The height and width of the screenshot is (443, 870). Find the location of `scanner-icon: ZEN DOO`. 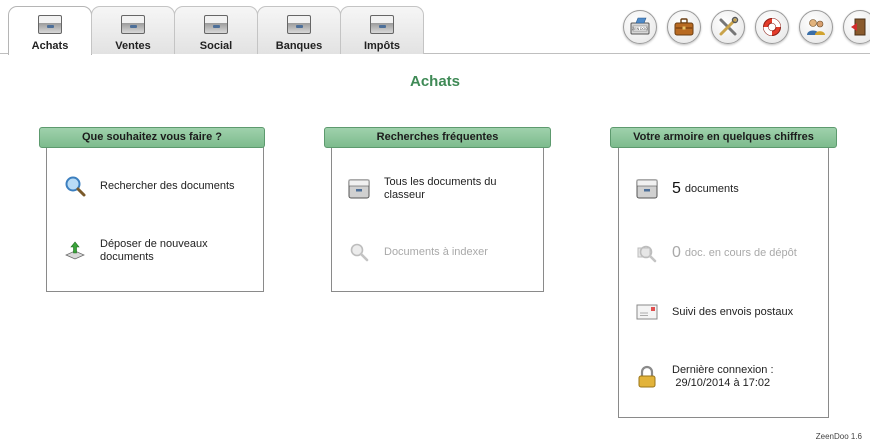

scanner-icon: ZEN DOO is located at coordinates (640, 26).